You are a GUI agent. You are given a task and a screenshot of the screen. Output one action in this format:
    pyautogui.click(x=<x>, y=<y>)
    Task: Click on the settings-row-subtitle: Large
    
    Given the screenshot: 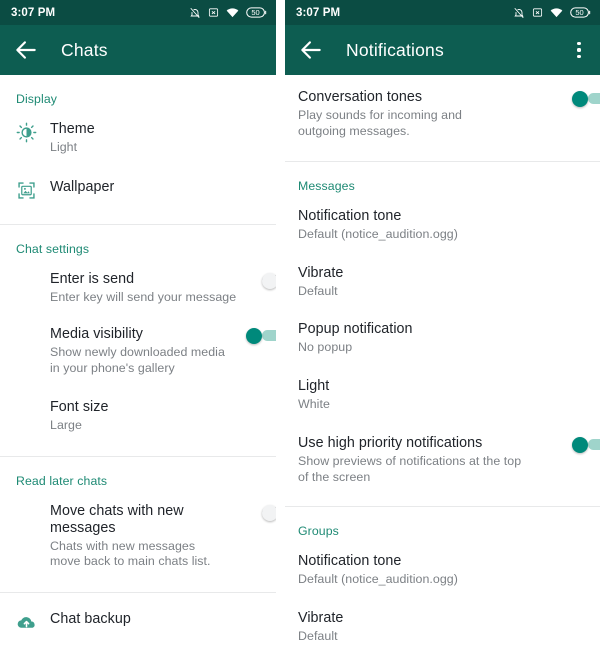 What is the action you would take?
    pyautogui.click(x=66, y=425)
    